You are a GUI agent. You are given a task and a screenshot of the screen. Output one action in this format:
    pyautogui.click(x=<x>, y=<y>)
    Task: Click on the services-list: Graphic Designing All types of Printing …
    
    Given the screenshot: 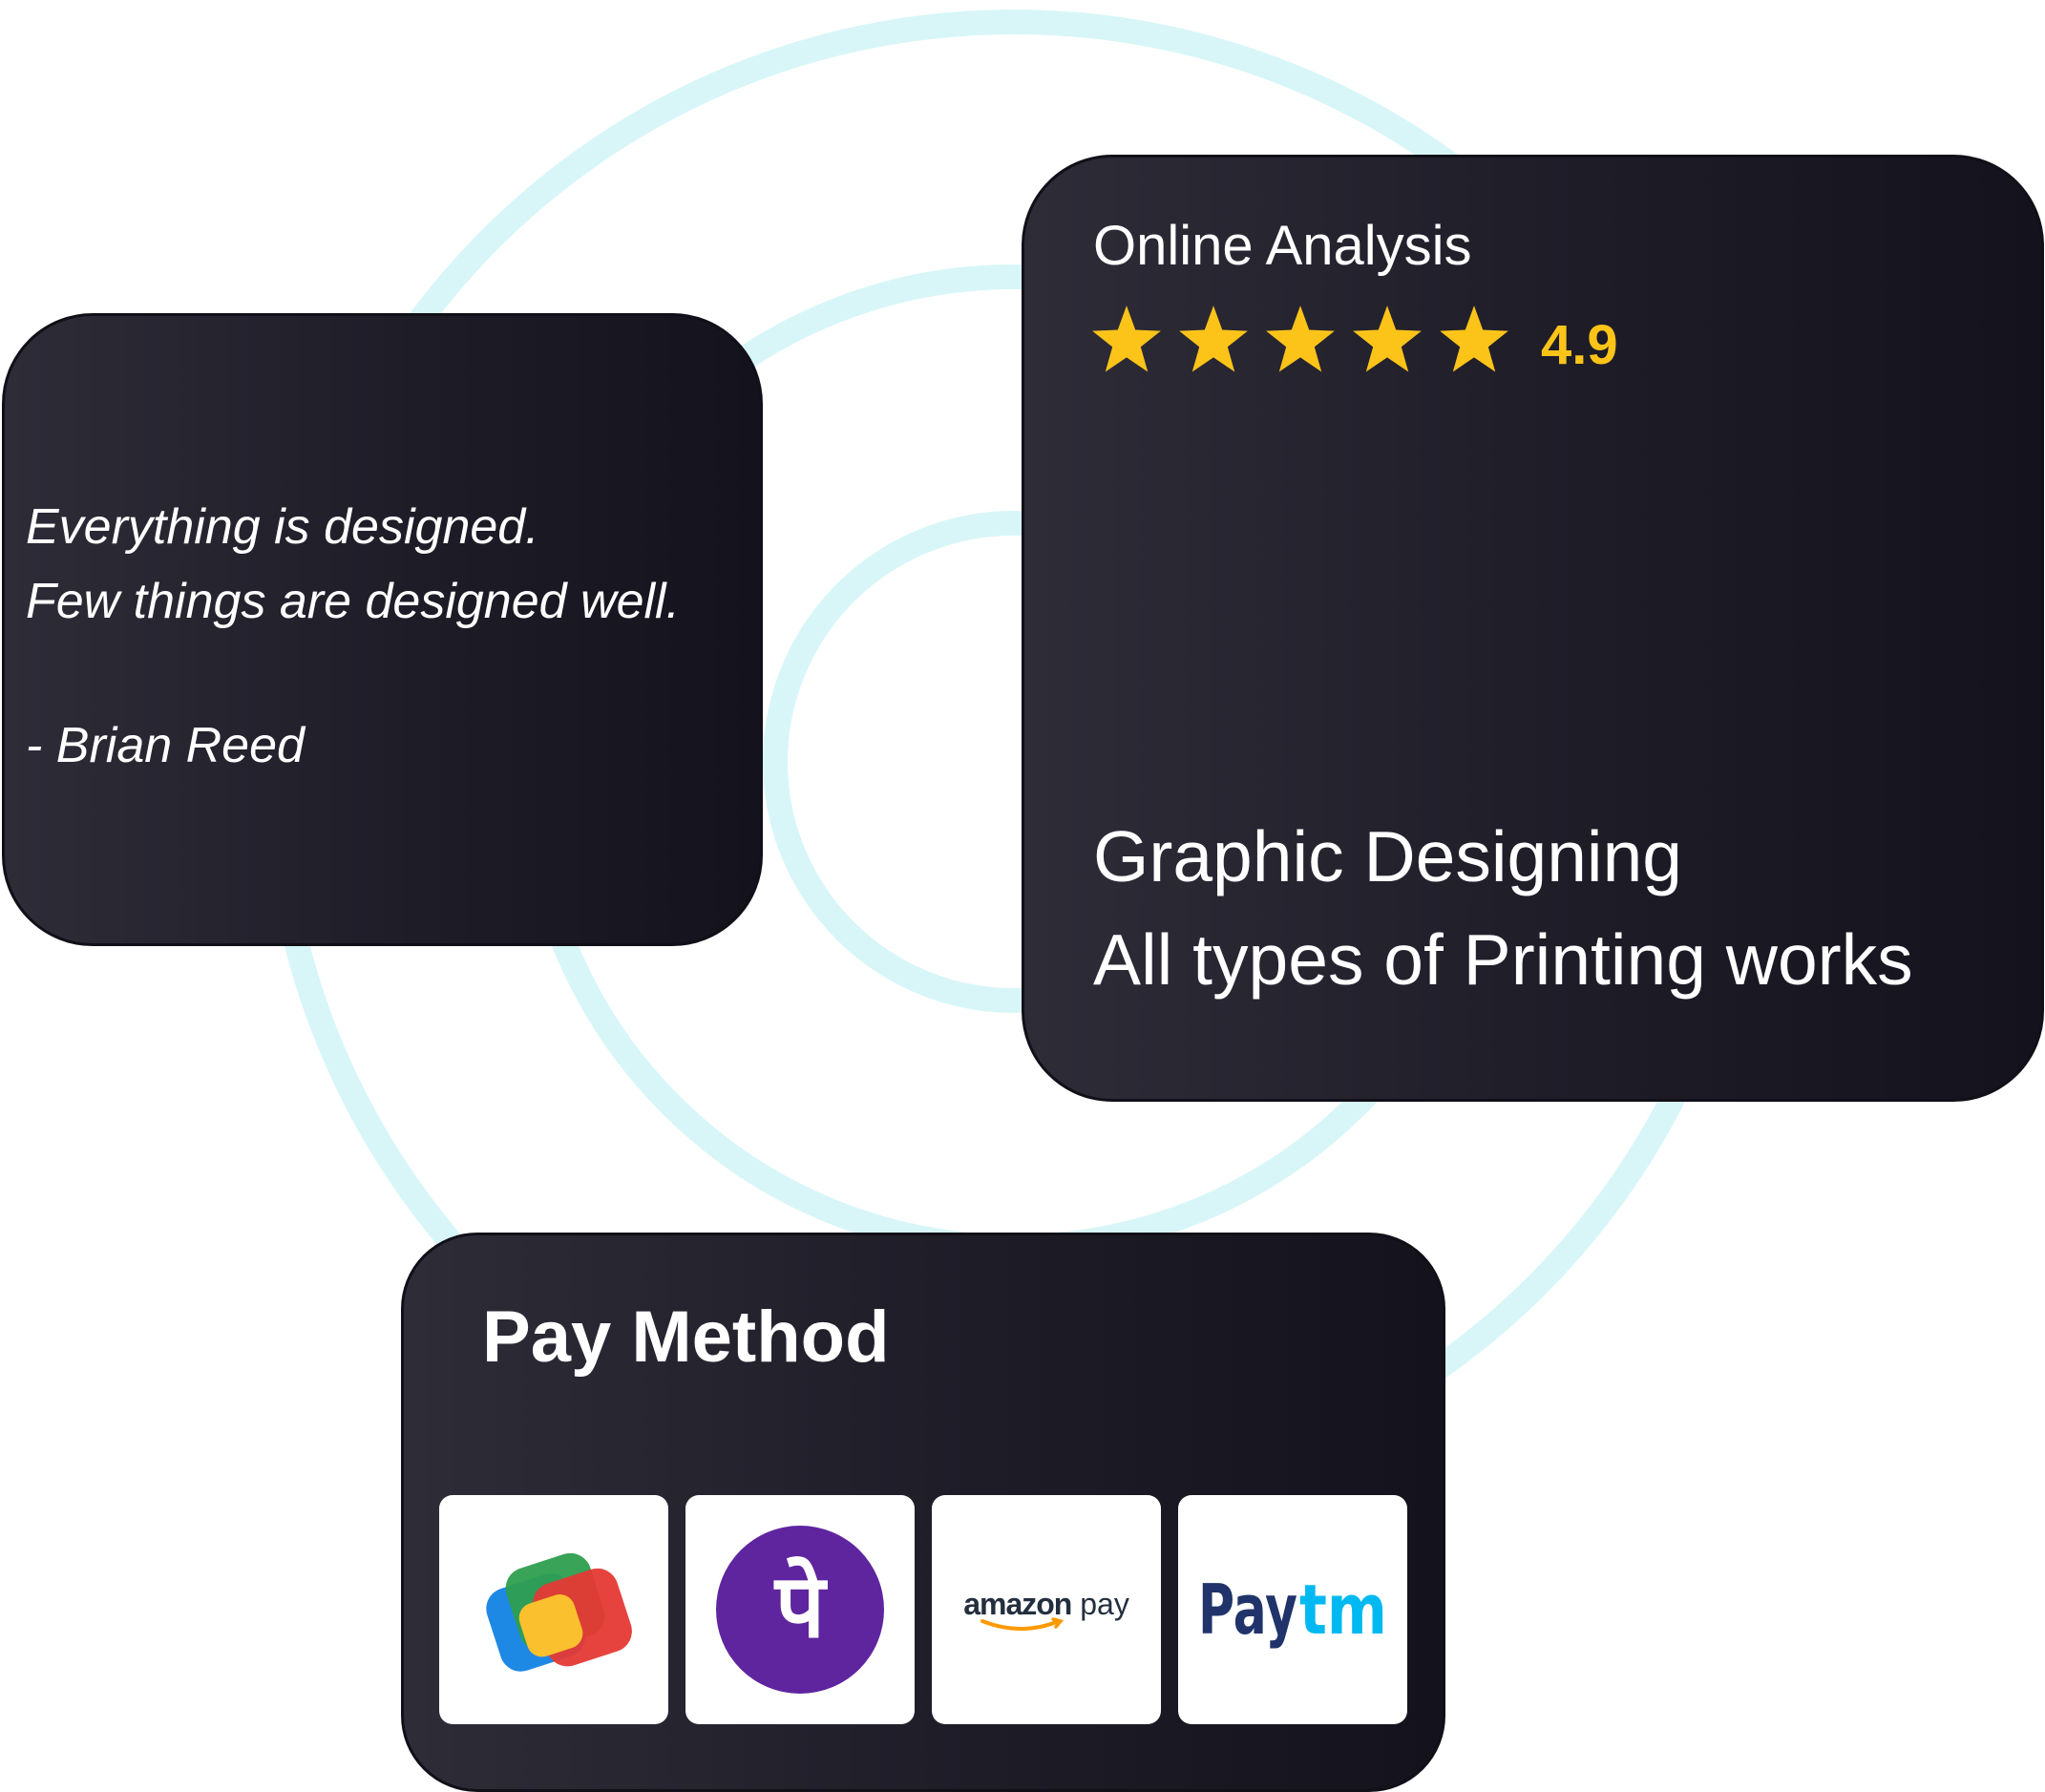 What is the action you would take?
    pyautogui.click(x=1503, y=908)
    